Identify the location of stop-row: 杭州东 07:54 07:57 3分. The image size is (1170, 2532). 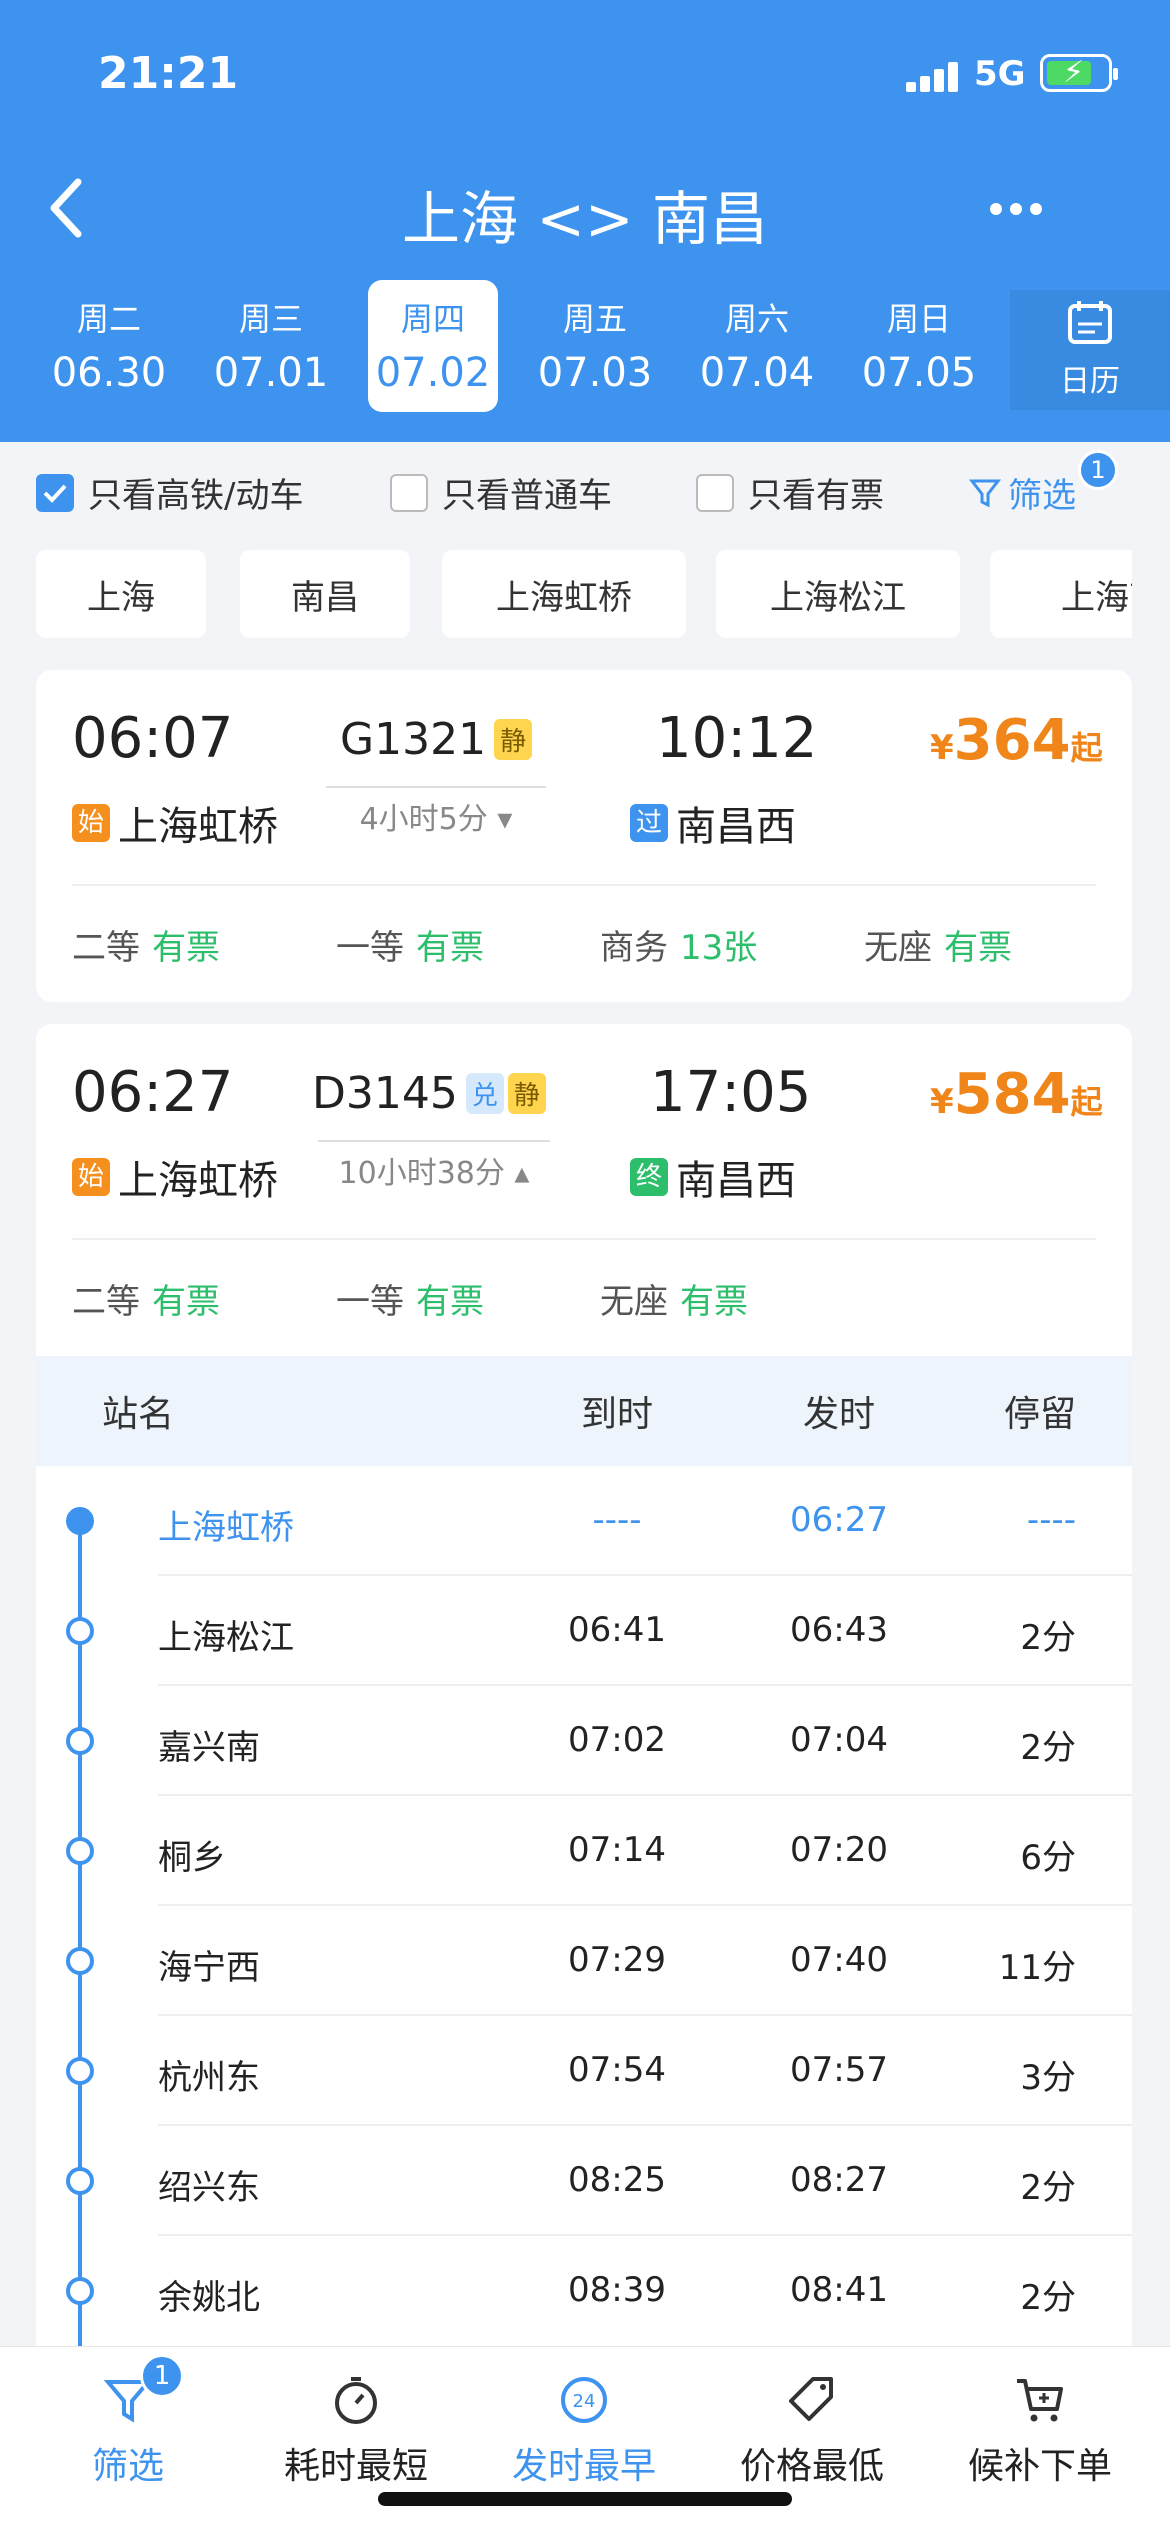
(584, 2071).